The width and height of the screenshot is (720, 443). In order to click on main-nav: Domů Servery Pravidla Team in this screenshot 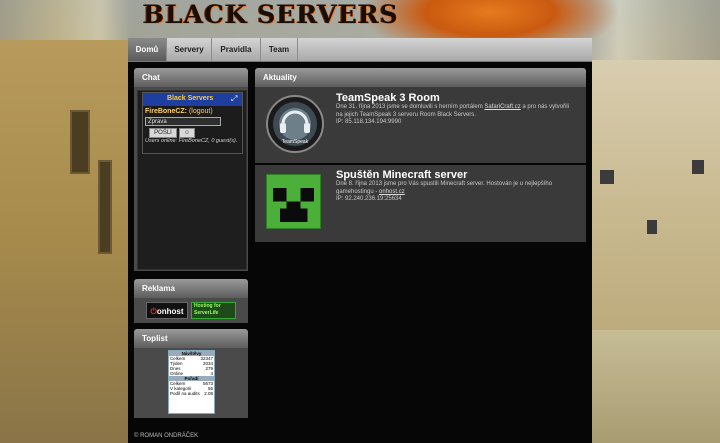, I will do `click(360, 50)`.